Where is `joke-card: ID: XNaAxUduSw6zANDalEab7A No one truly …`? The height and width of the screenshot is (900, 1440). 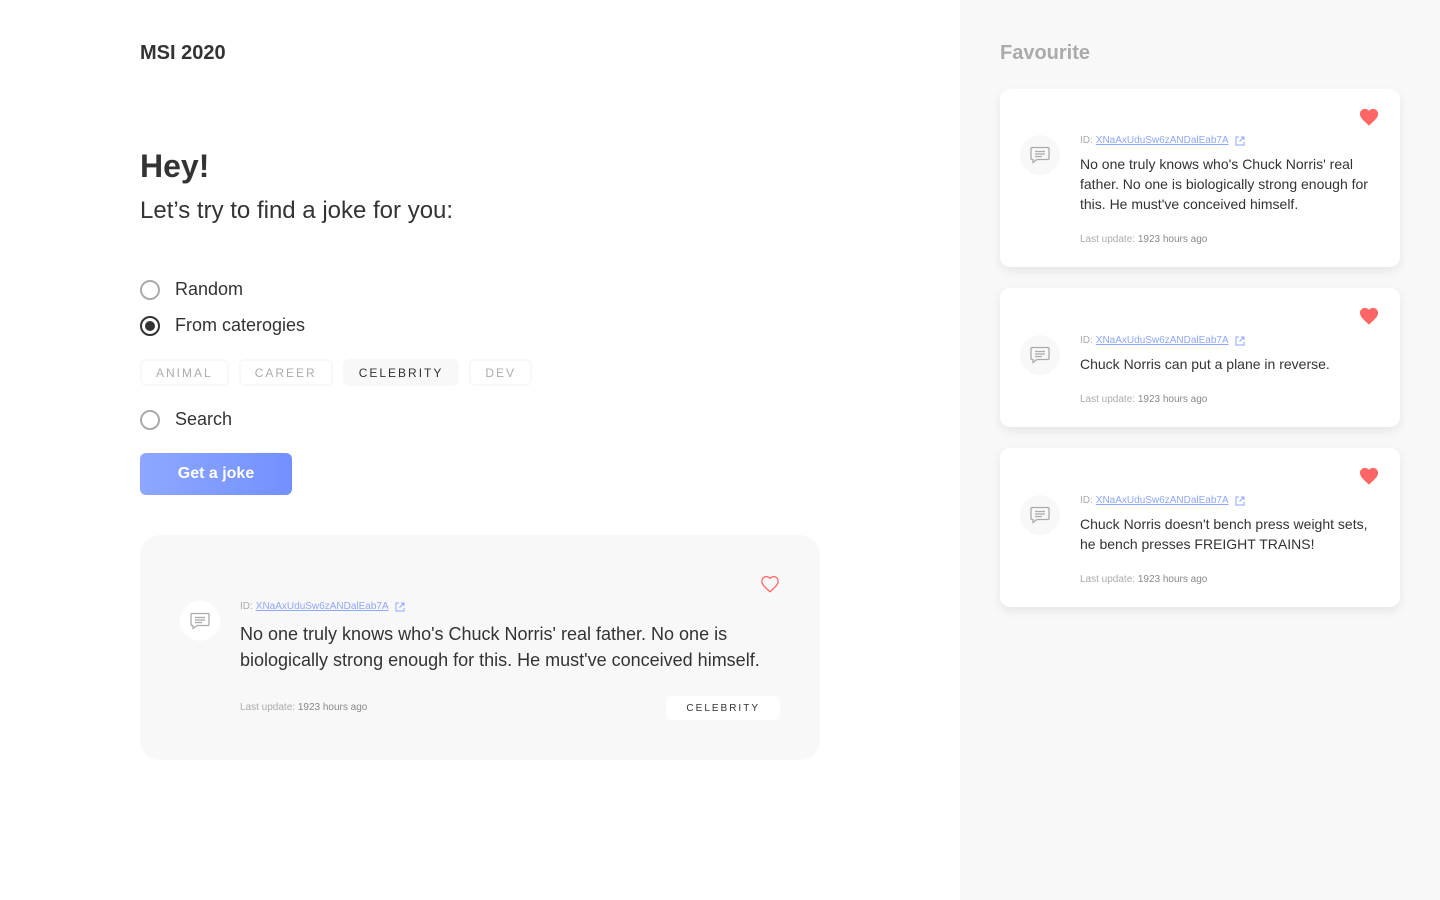 joke-card: ID: XNaAxUduSw6zANDalEab7A No one truly … is located at coordinates (480, 647).